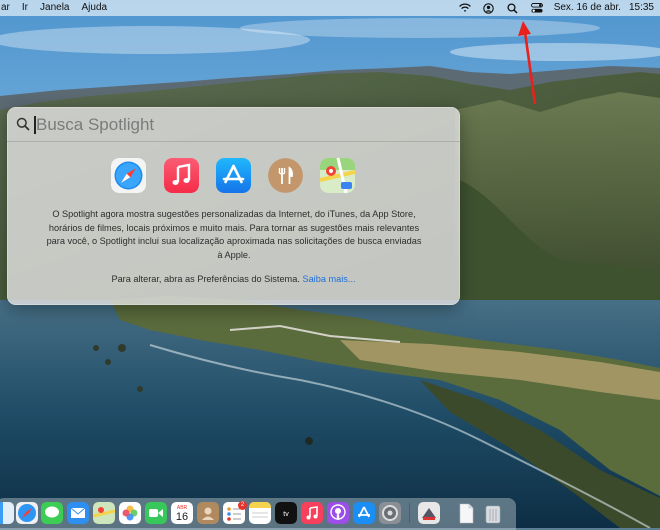  I want to click on safari-icon, so click(128, 175).